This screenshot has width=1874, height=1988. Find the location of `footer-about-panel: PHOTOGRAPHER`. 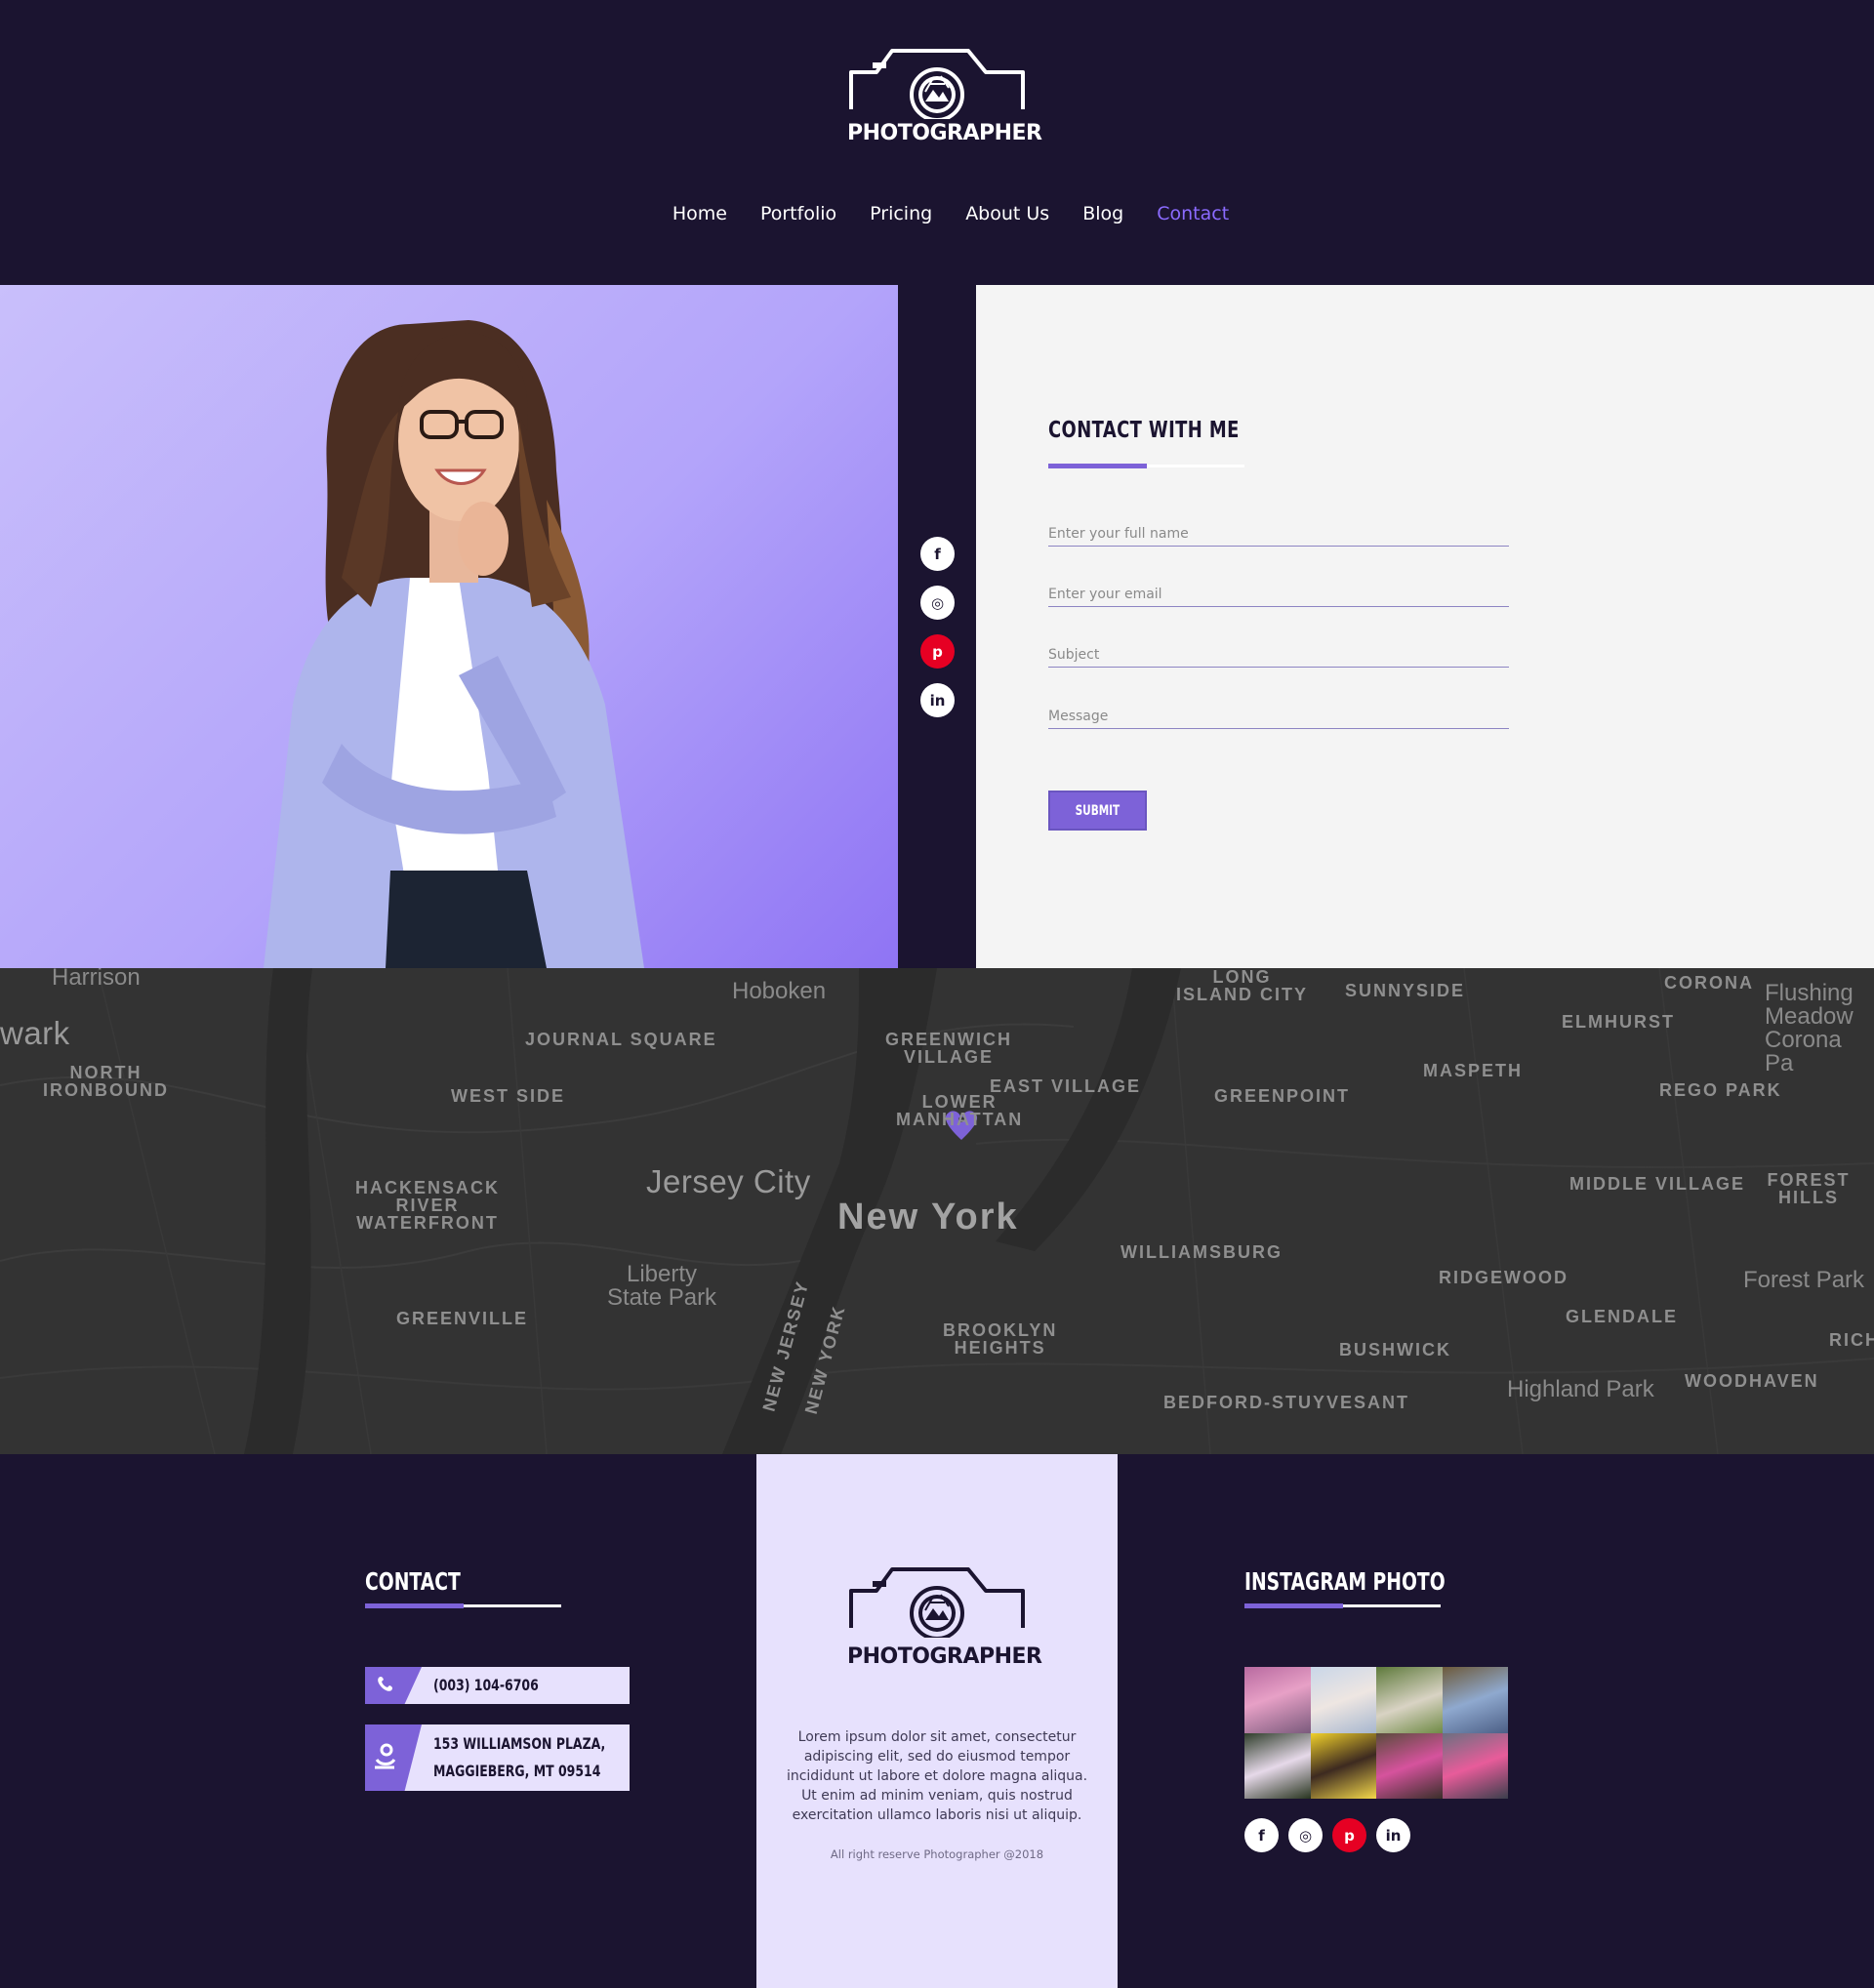

footer-about-panel: PHOTOGRAPHER is located at coordinates (937, 1721).